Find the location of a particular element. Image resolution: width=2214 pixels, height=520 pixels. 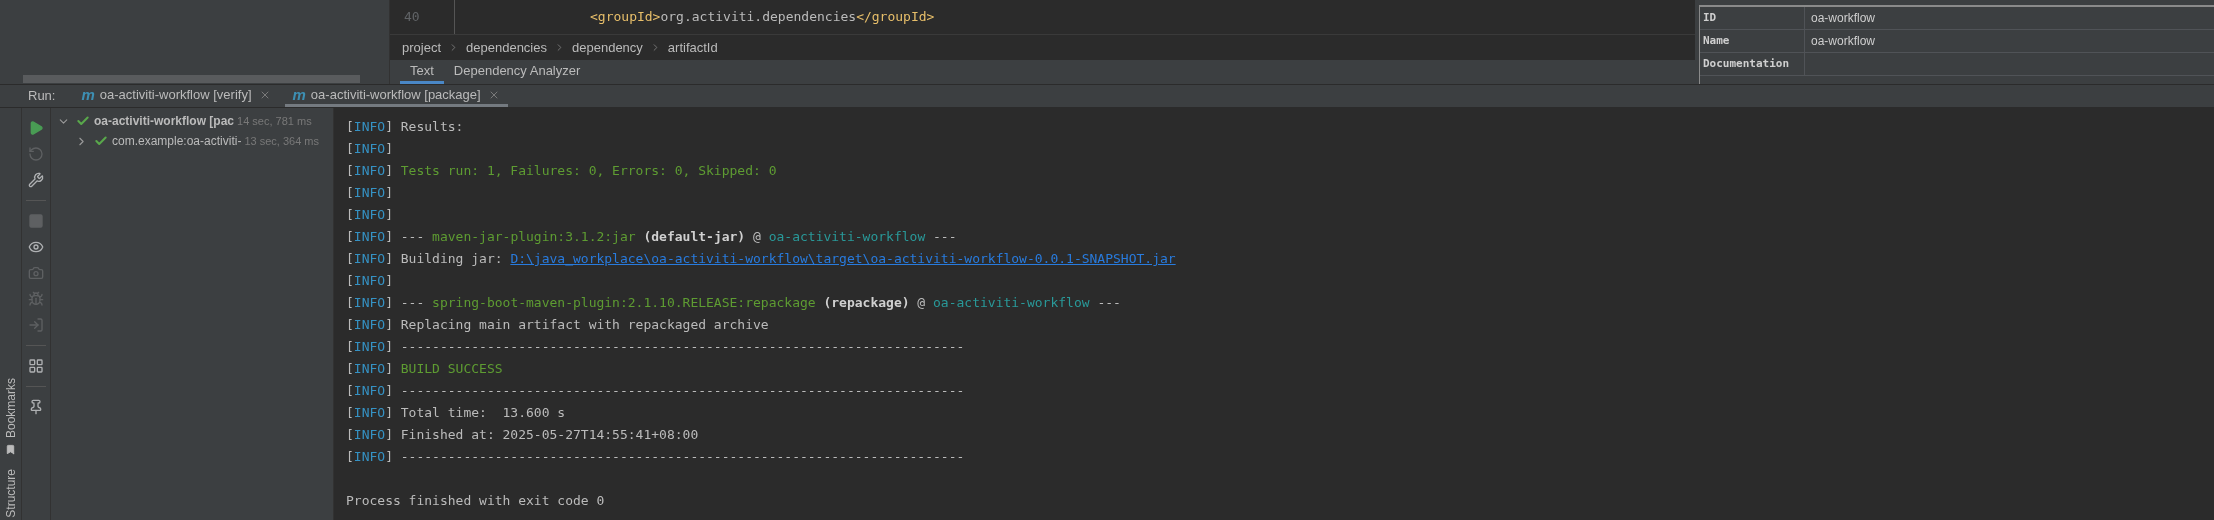

run-icon is located at coordinates (36, 128).